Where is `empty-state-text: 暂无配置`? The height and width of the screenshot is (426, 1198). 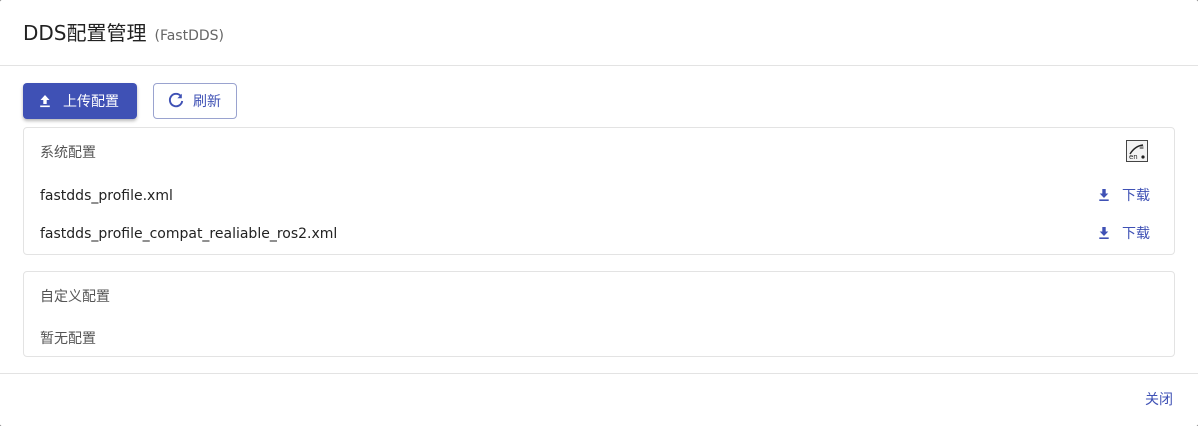
empty-state-text: 暂无配置 is located at coordinates (68, 339).